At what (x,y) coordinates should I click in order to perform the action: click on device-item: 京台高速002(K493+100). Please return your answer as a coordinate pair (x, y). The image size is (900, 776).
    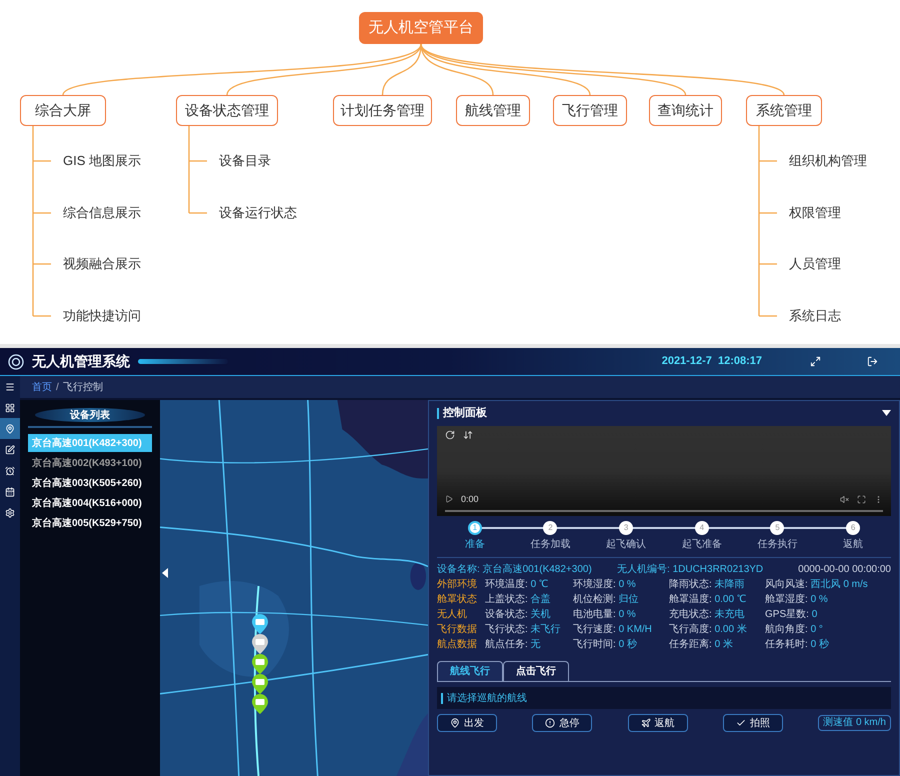
    Looking at the image, I should click on (90, 463).